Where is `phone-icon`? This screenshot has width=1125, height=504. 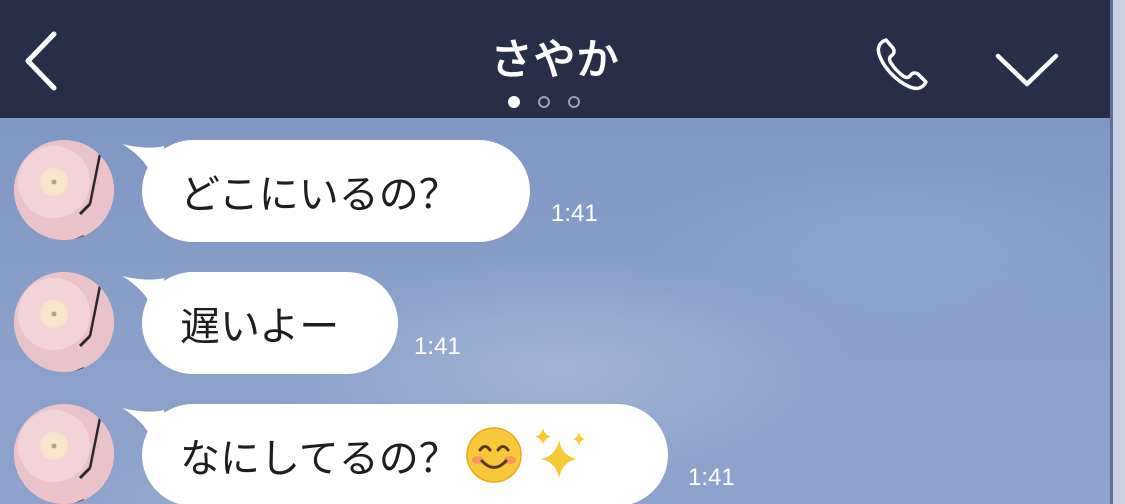
phone-icon is located at coordinates (904, 64).